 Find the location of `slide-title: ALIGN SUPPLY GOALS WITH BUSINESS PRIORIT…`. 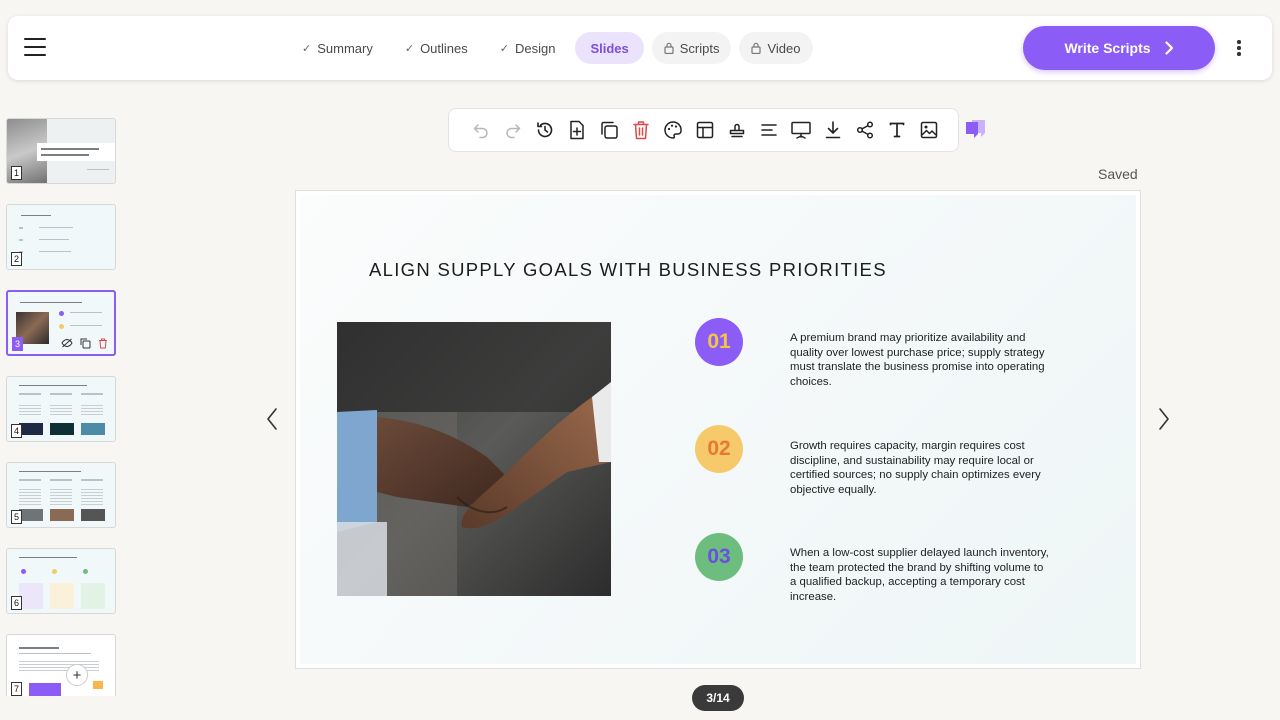

slide-title: ALIGN SUPPLY GOALS WITH BUSINESS PRIORIT… is located at coordinates (628, 270).